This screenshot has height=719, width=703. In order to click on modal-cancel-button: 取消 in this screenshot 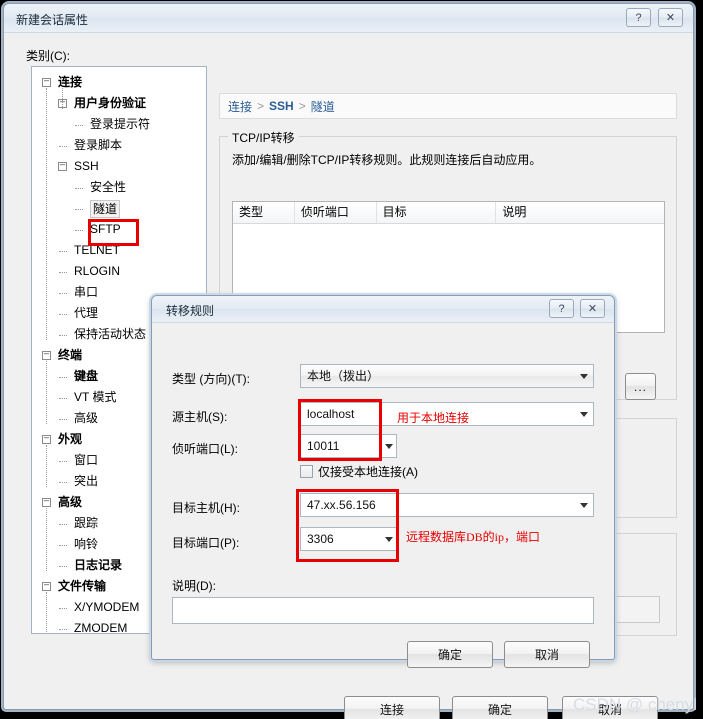, I will do `click(547, 654)`.